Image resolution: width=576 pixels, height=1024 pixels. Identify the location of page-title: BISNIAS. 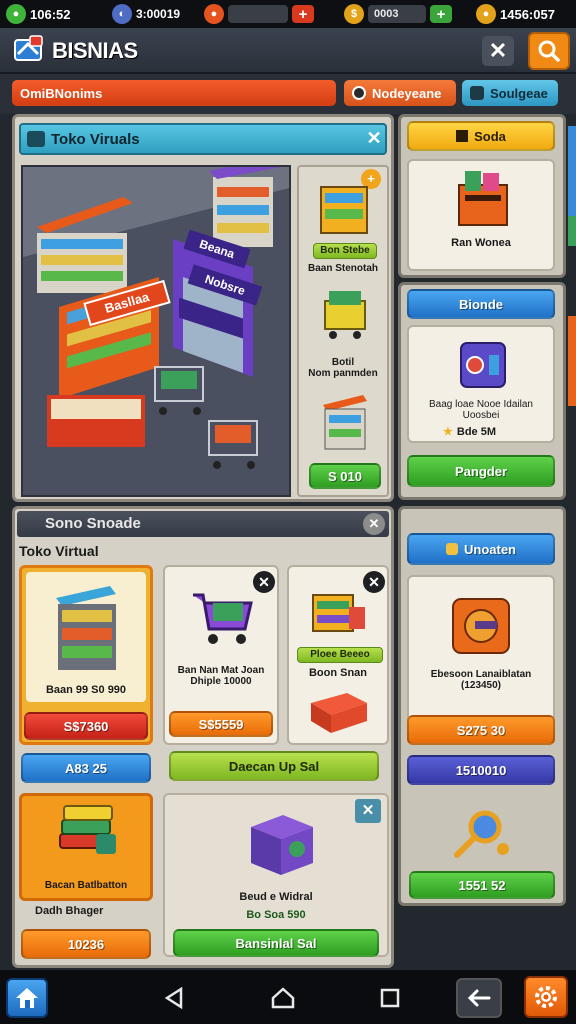
(95, 50).